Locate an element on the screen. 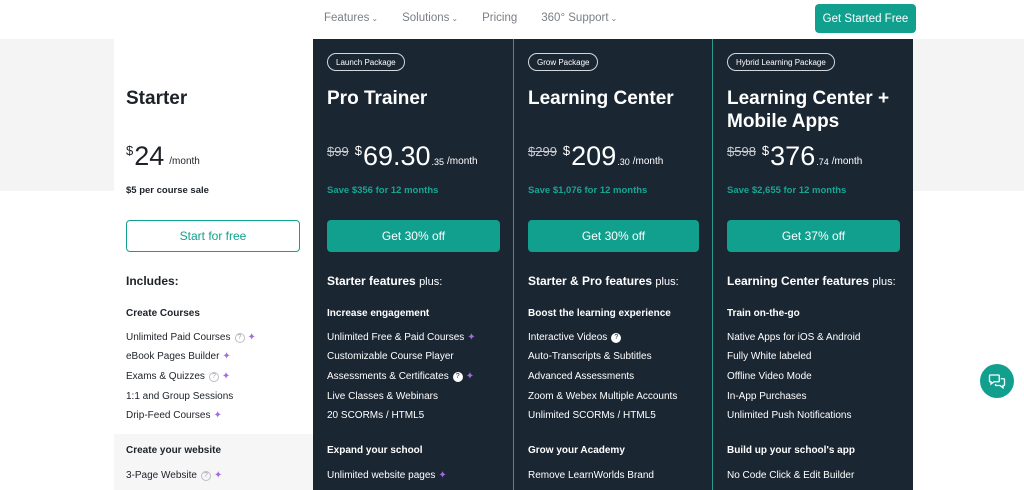 The width and height of the screenshot is (1024, 490). nav-item-support: 360° Support ⌄ is located at coordinates (579, 18).